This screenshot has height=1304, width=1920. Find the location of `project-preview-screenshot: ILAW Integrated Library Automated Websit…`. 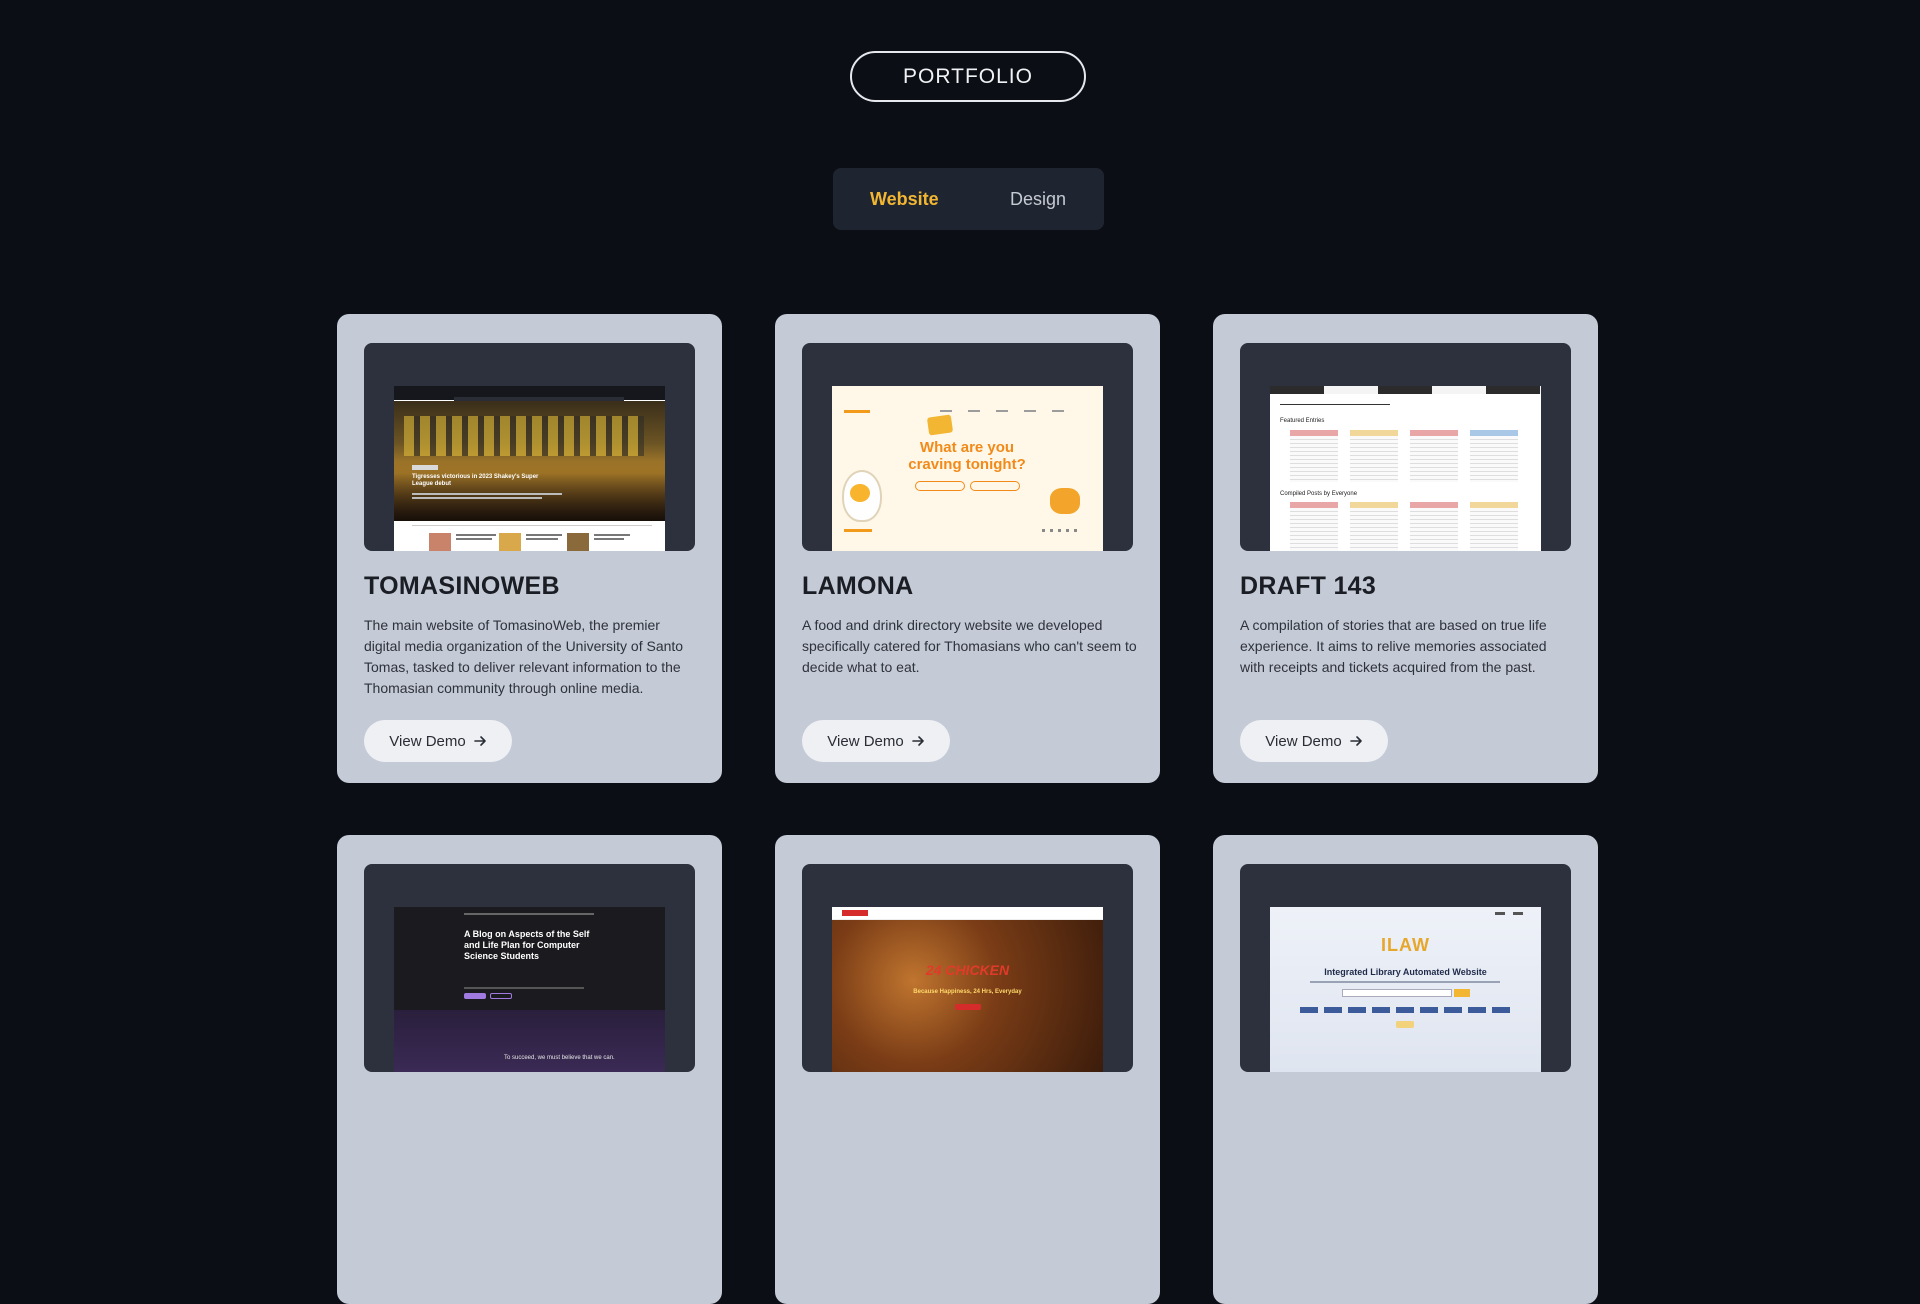

project-preview-screenshot: ILAW Integrated Library Automated Websit… is located at coordinates (1405, 989).